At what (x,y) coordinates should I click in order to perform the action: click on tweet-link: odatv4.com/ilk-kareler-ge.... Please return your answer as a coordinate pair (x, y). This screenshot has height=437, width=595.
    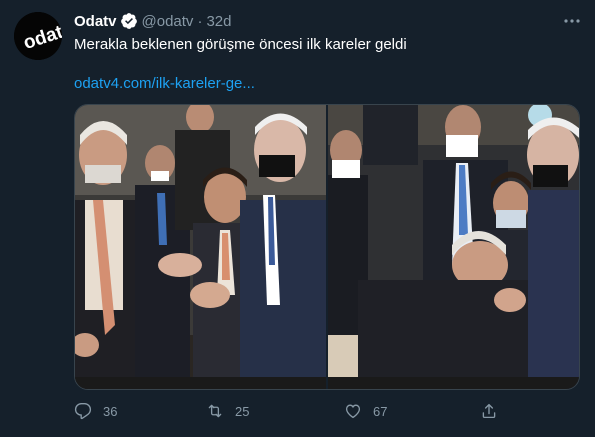
    Looking at the image, I should click on (164, 83).